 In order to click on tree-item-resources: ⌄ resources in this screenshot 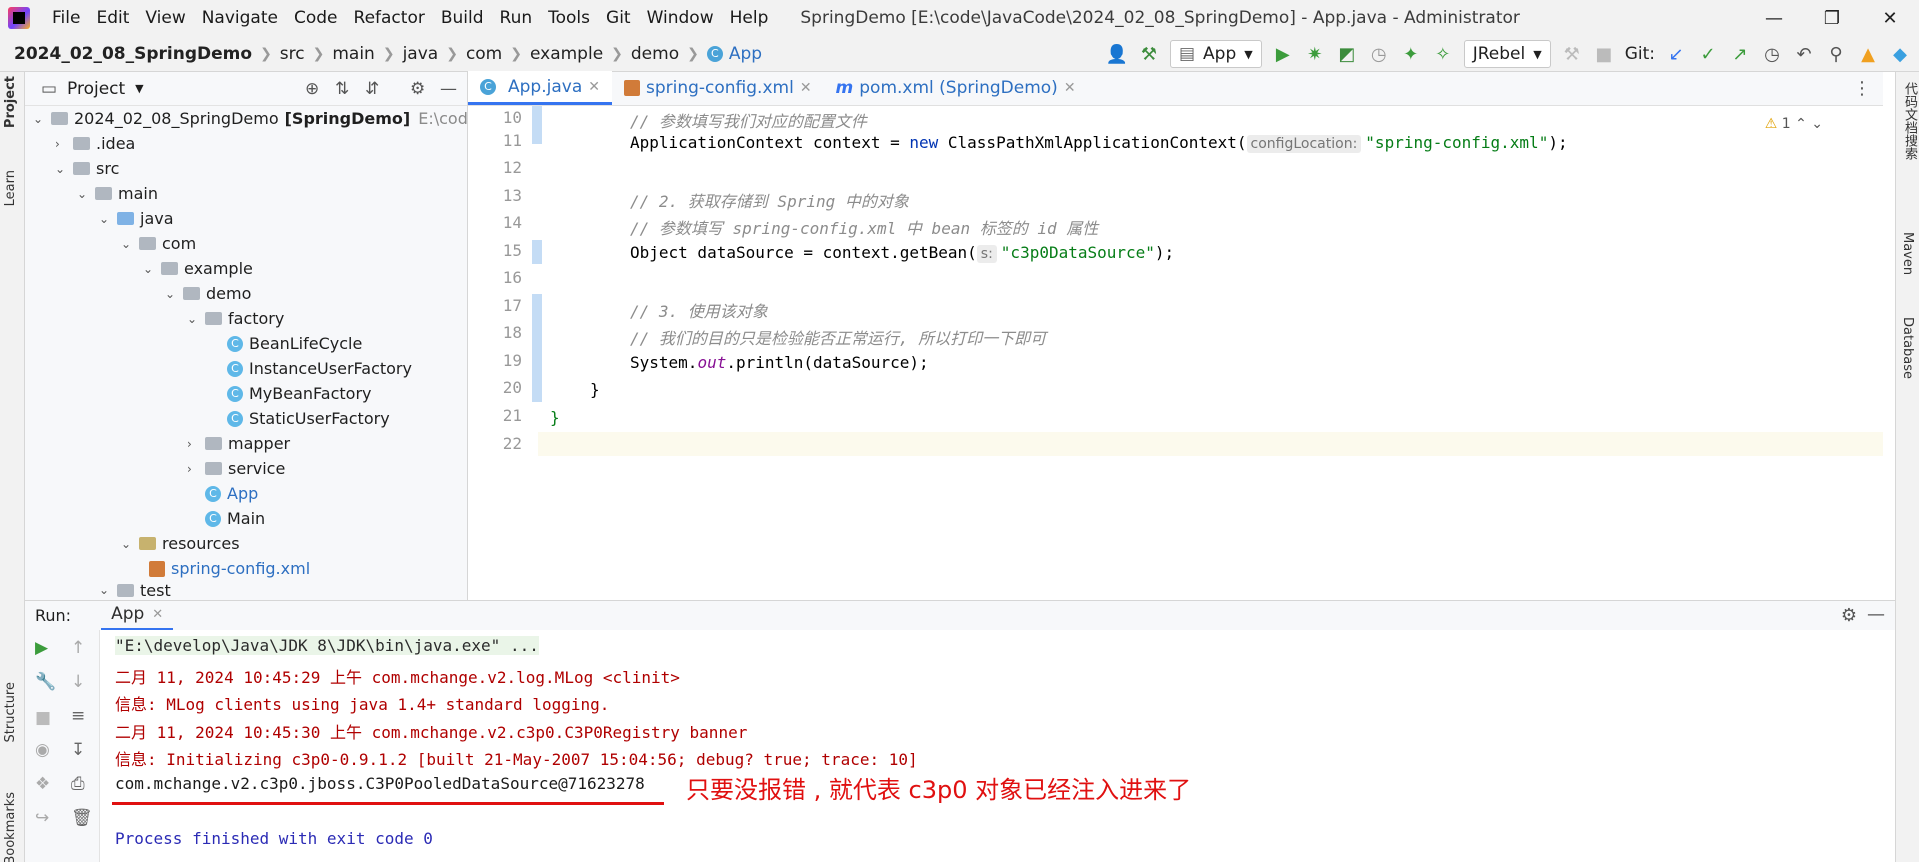, I will do `click(180, 543)`.